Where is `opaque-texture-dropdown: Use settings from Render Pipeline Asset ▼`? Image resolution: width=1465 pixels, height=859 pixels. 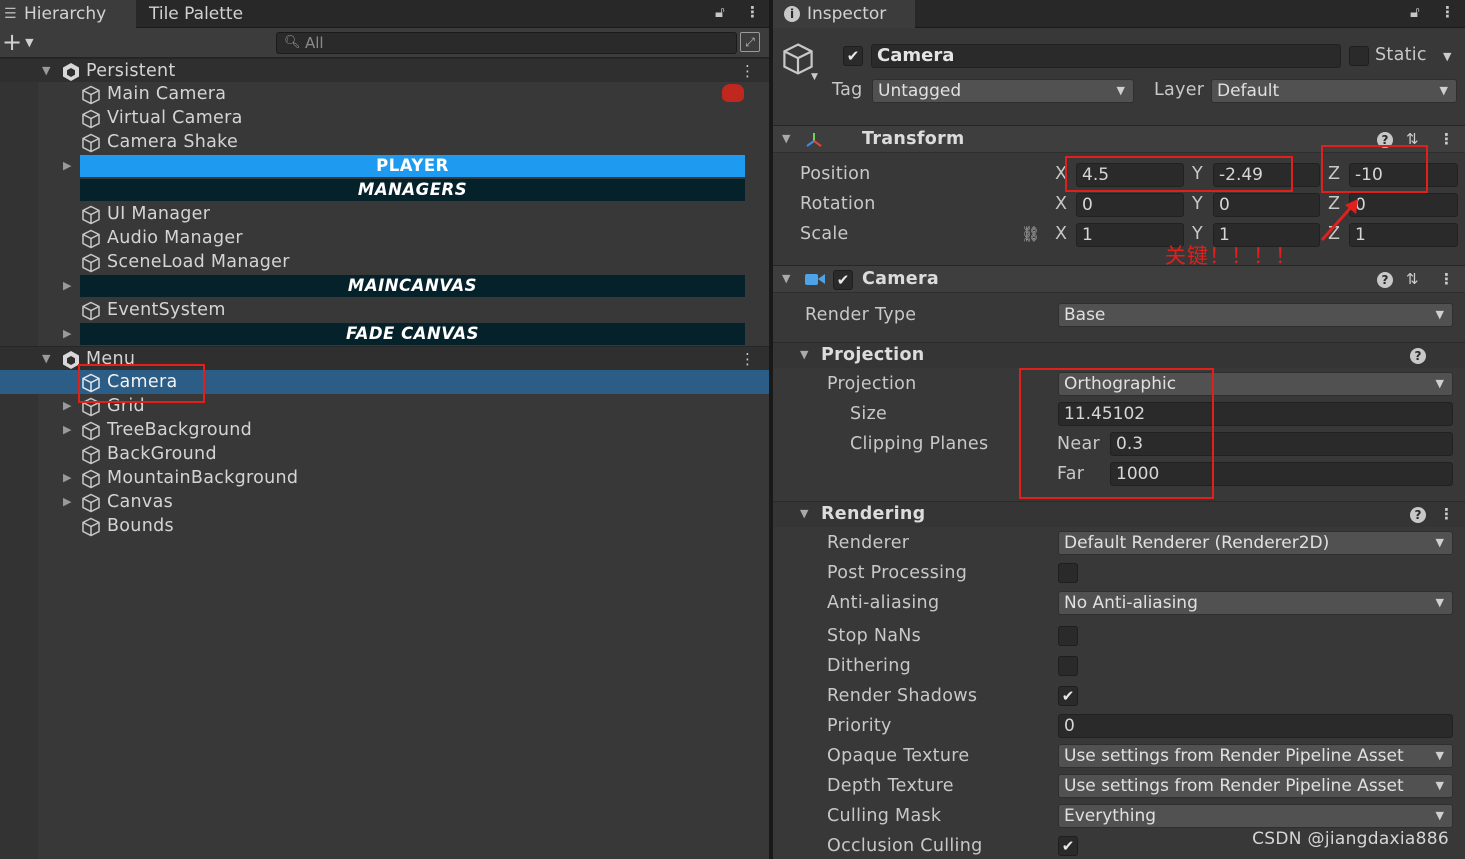 opaque-texture-dropdown: Use settings from Render Pipeline Asset ▼ is located at coordinates (1255, 756).